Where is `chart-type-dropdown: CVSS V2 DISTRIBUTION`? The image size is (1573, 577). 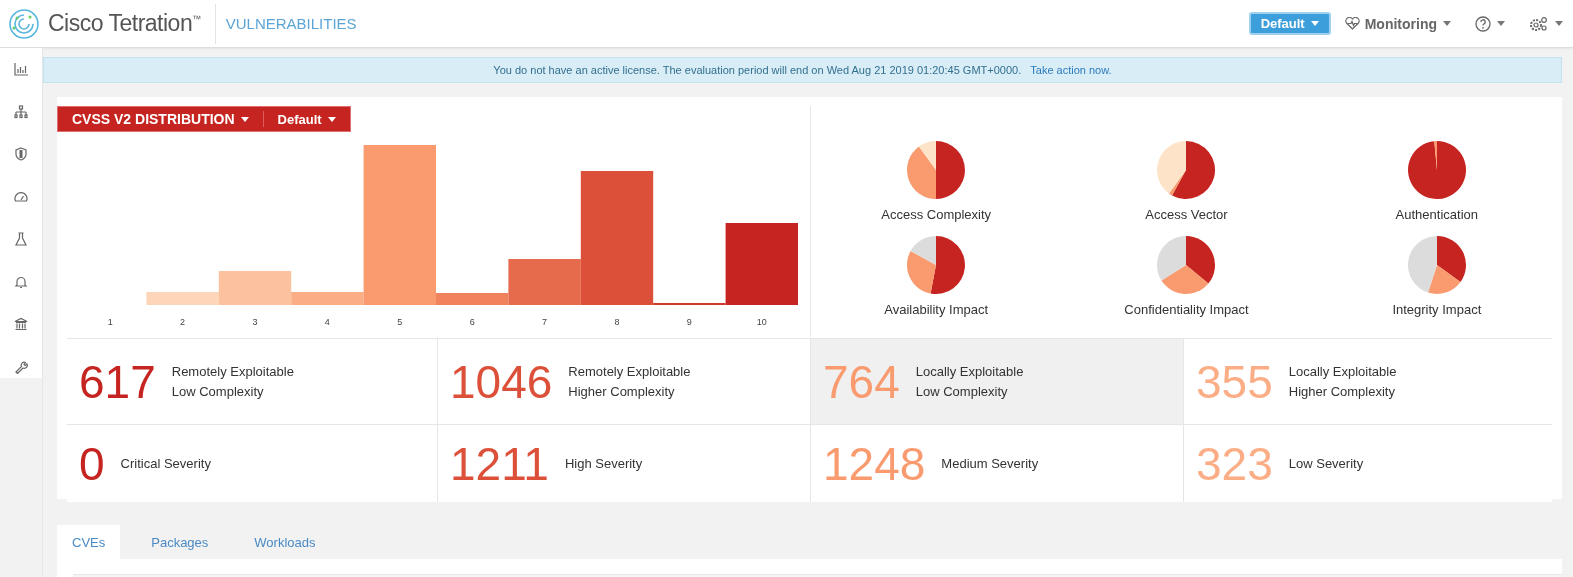
chart-type-dropdown: CVSS V2 DISTRIBUTION is located at coordinates (160, 119).